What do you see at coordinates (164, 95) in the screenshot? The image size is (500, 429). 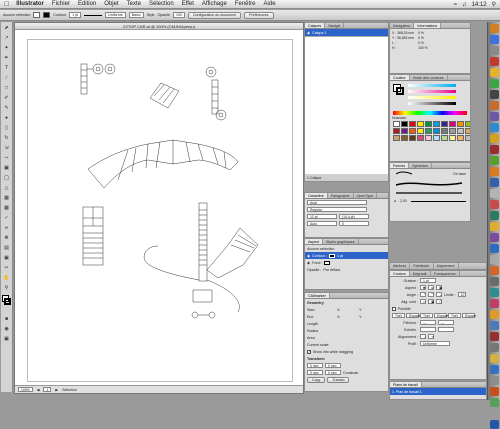 I see `artwork-wedge` at bounding box center [164, 95].